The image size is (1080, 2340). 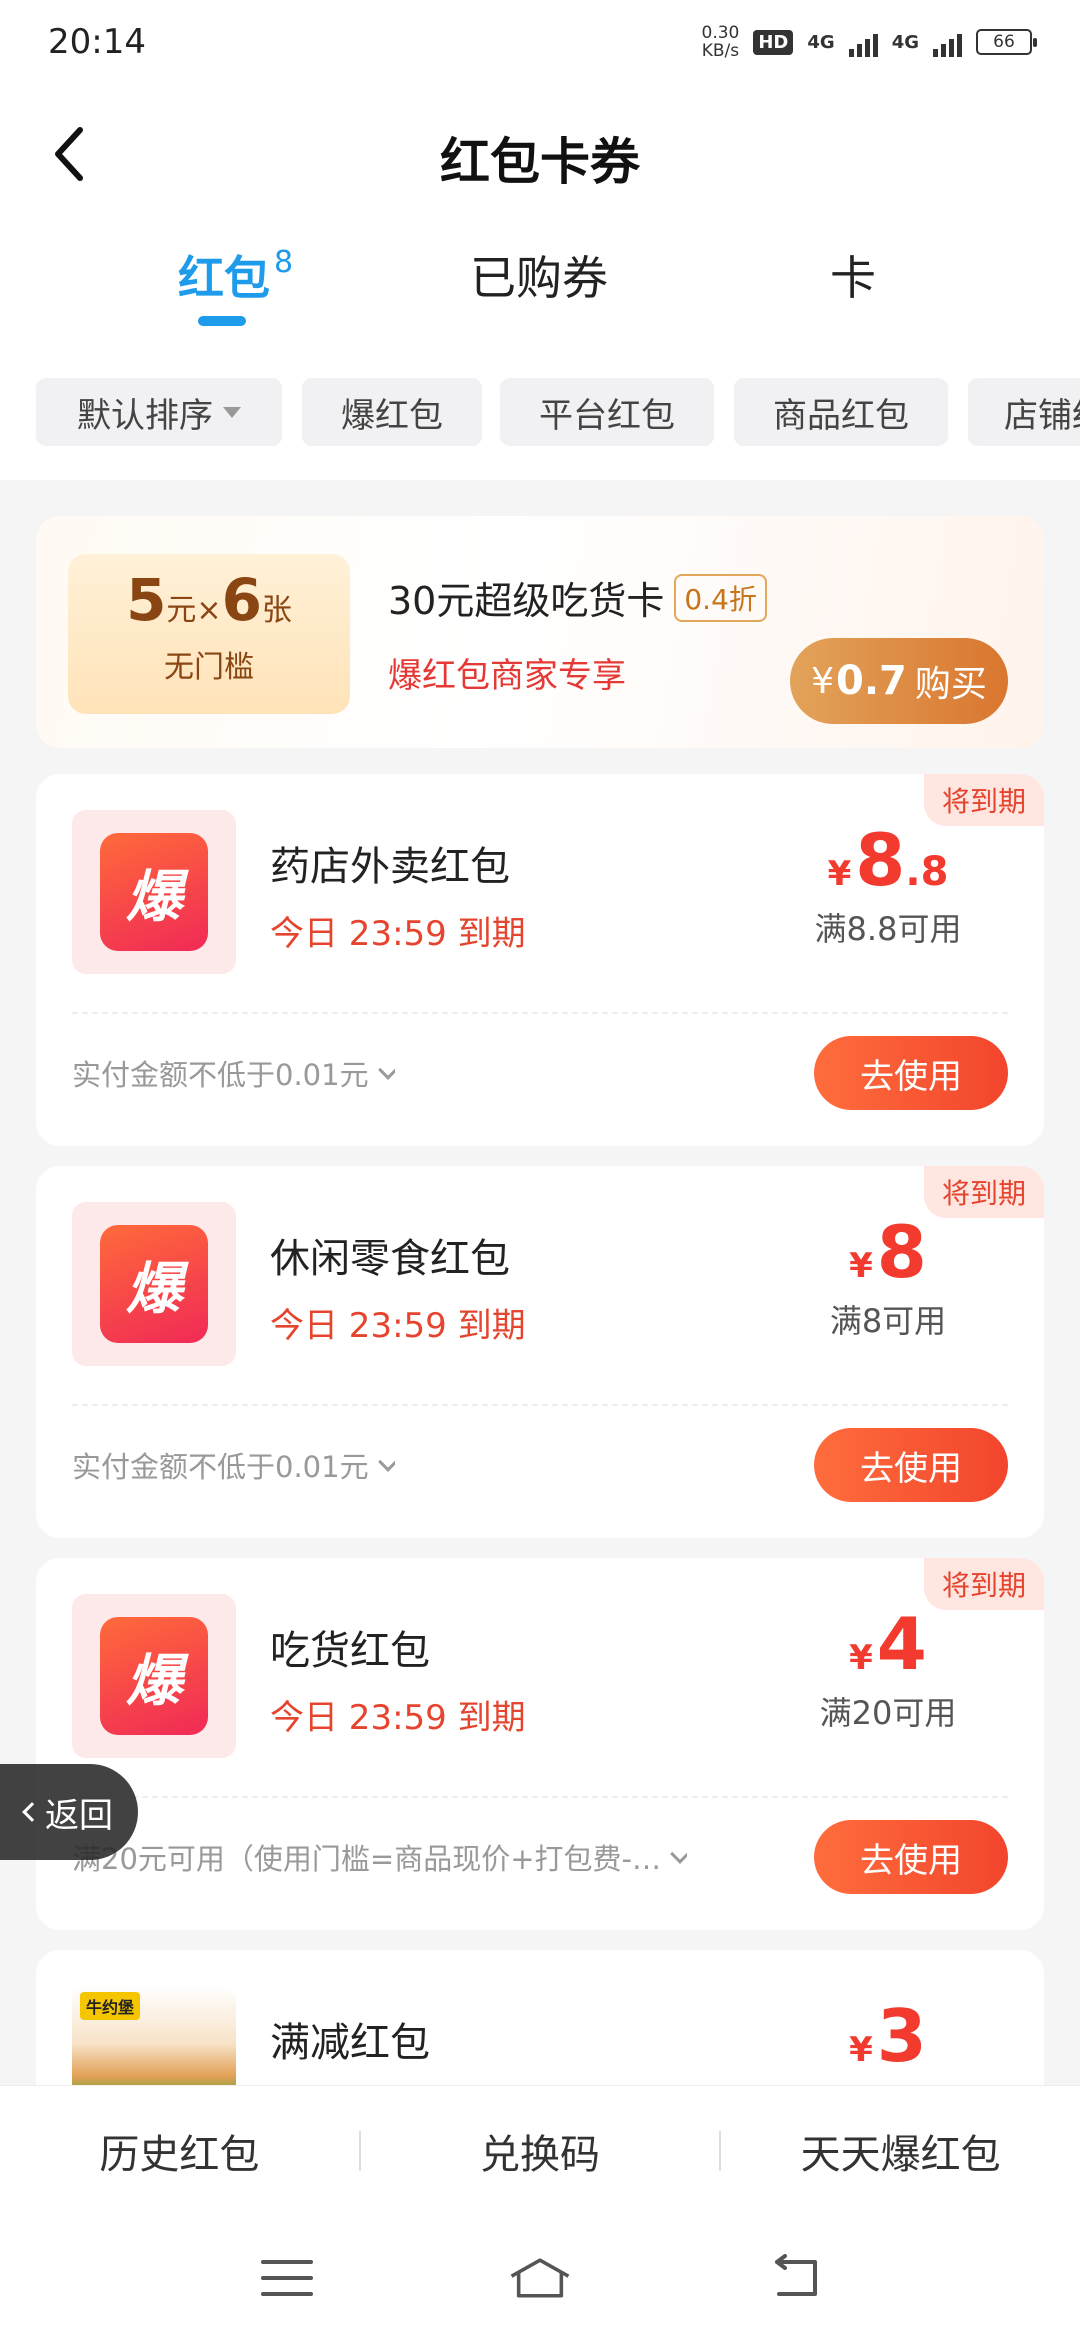 I want to click on coupon-icon: 牛约堡, so click(x=154, y=2035).